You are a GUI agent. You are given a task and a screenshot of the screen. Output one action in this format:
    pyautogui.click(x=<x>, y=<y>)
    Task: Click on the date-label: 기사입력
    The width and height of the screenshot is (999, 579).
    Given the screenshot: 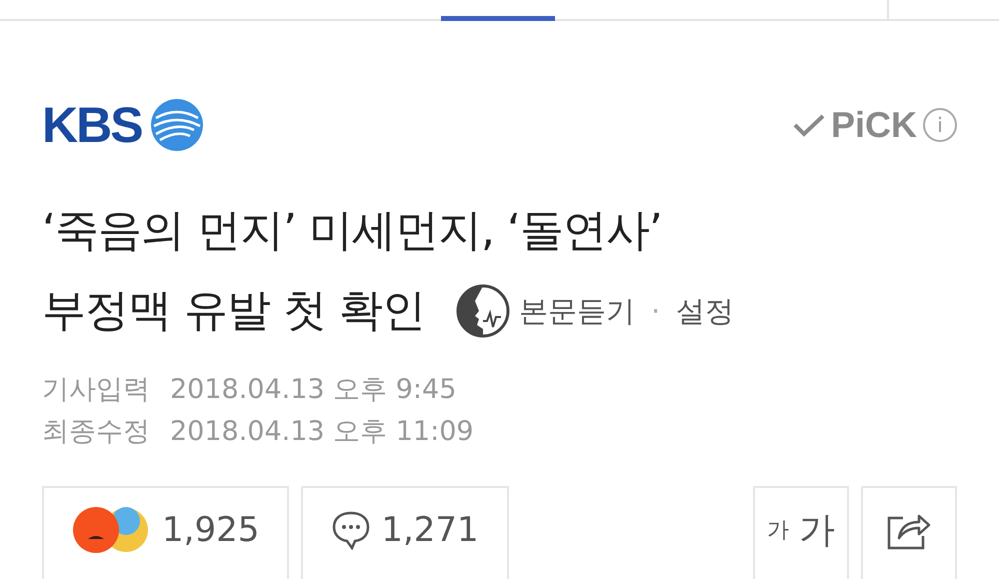 What is the action you would take?
    pyautogui.click(x=96, y=390)
    